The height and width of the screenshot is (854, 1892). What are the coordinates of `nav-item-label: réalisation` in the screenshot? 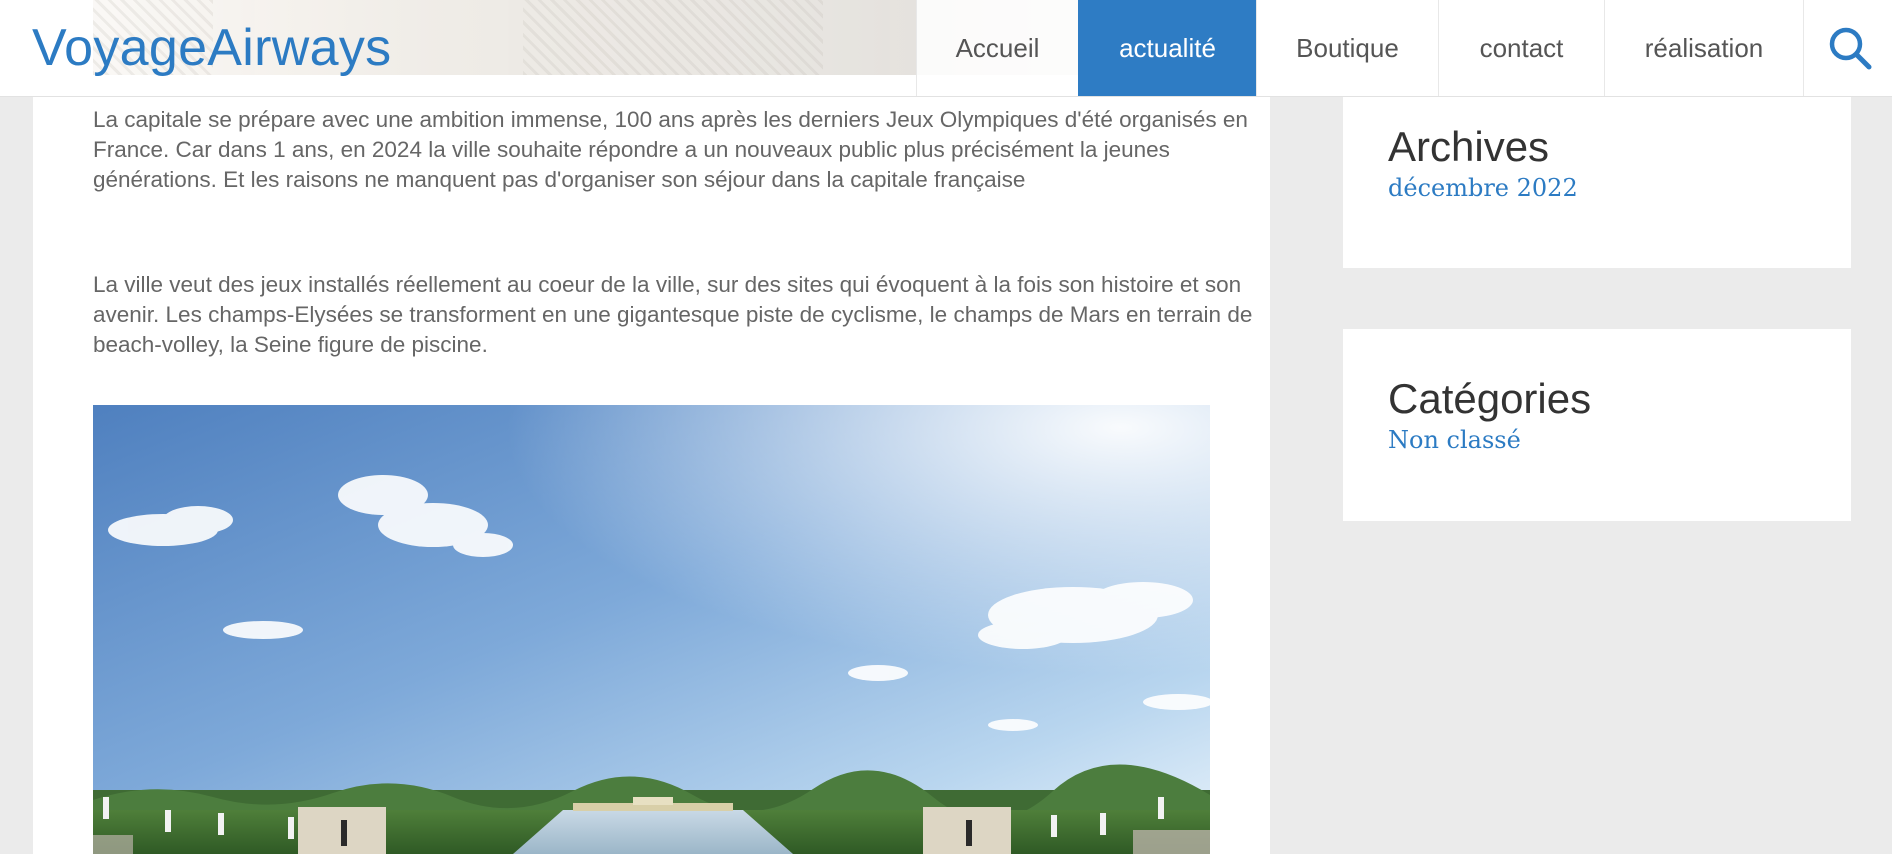 It's located at (1704, 47).